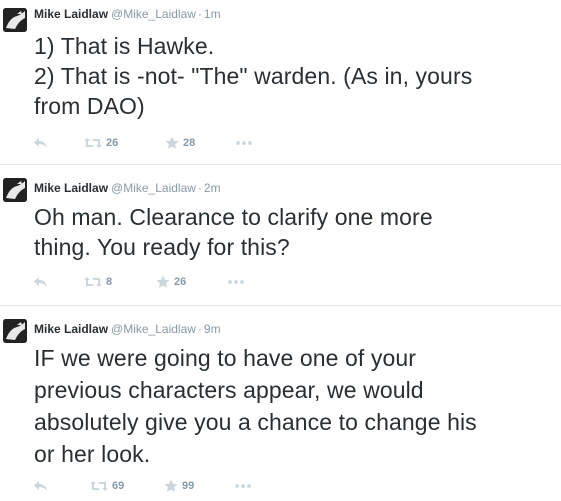 Image resolution: width=561 pixels, height=501 pixels. Describe the element at coordinates (118, 486) in the screenshot. I see `retweet-count: 69` at that location.